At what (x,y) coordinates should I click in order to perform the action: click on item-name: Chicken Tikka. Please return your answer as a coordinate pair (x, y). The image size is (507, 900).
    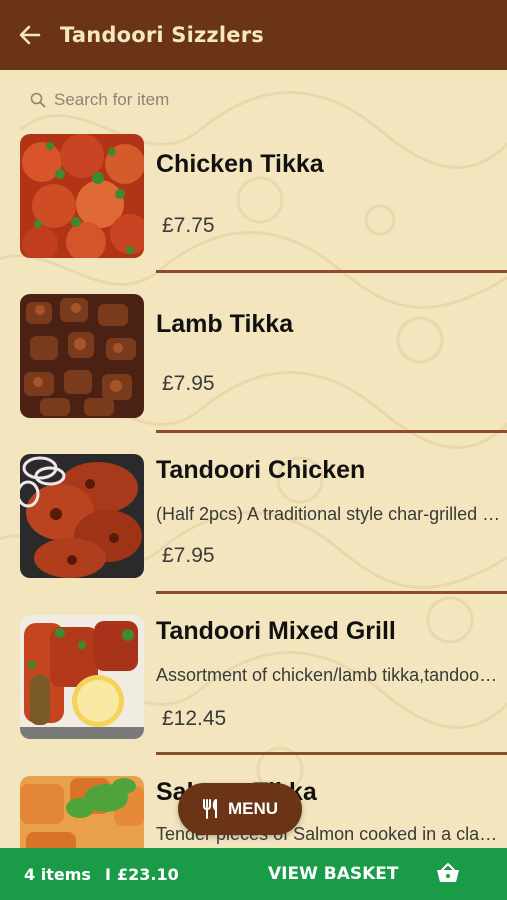
    Looking at the image, I should click on (240, 164).